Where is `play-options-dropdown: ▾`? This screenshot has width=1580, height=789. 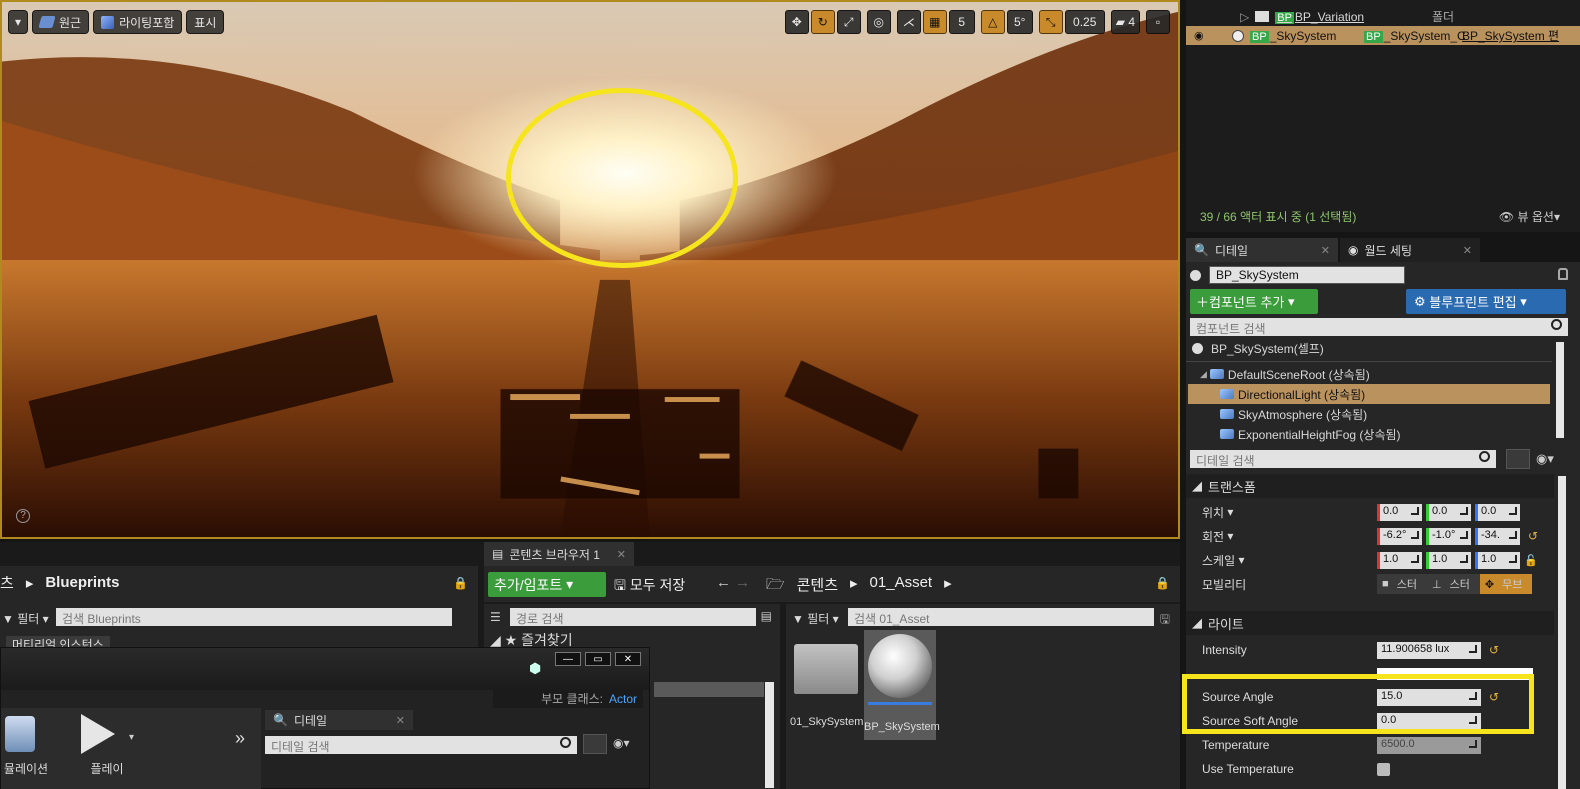
play-options-dropdown: ▾ is located at coordinates (131, 737).